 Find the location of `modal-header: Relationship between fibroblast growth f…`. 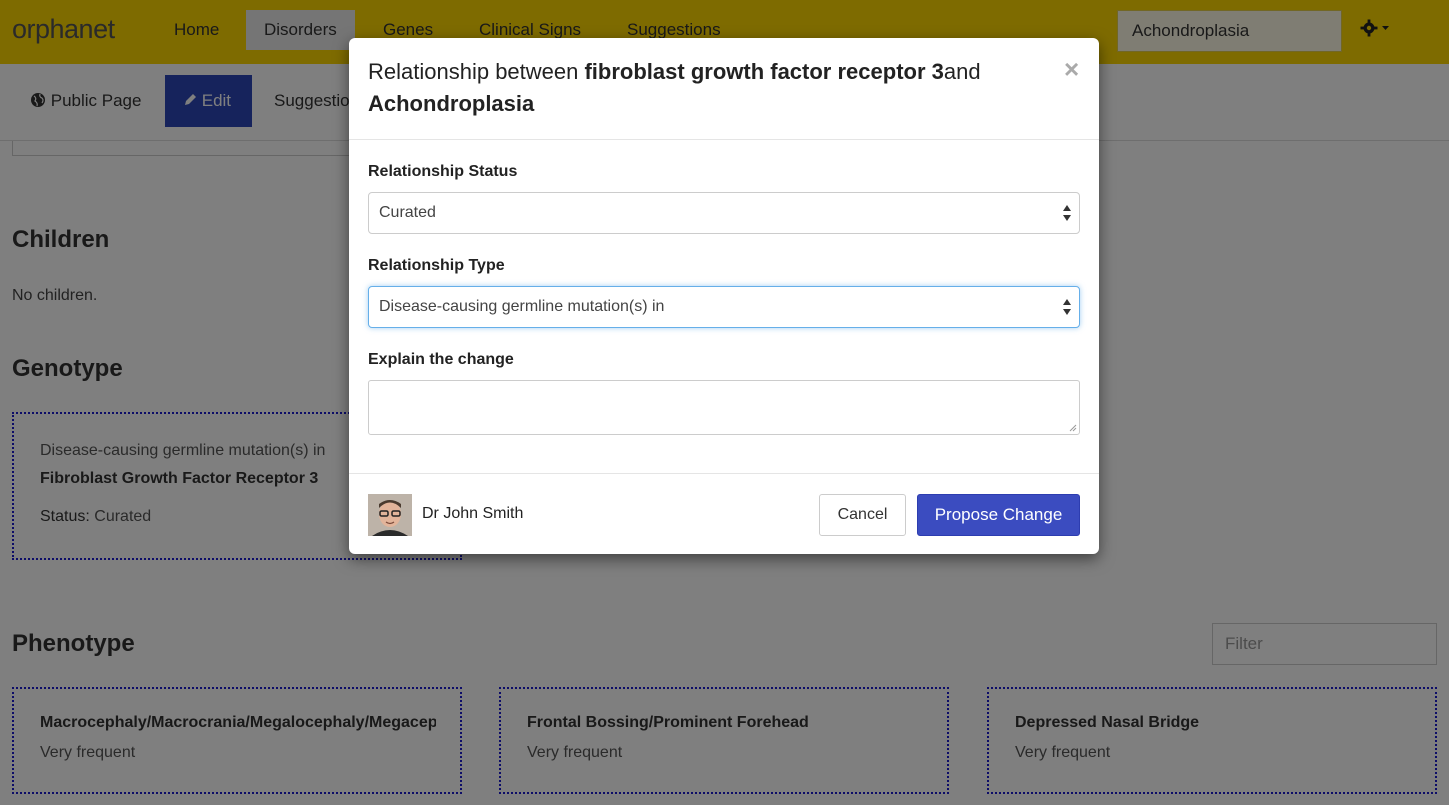

modal-header: Relationship between fibroblast growth f… is located at coordinates (724, 89).